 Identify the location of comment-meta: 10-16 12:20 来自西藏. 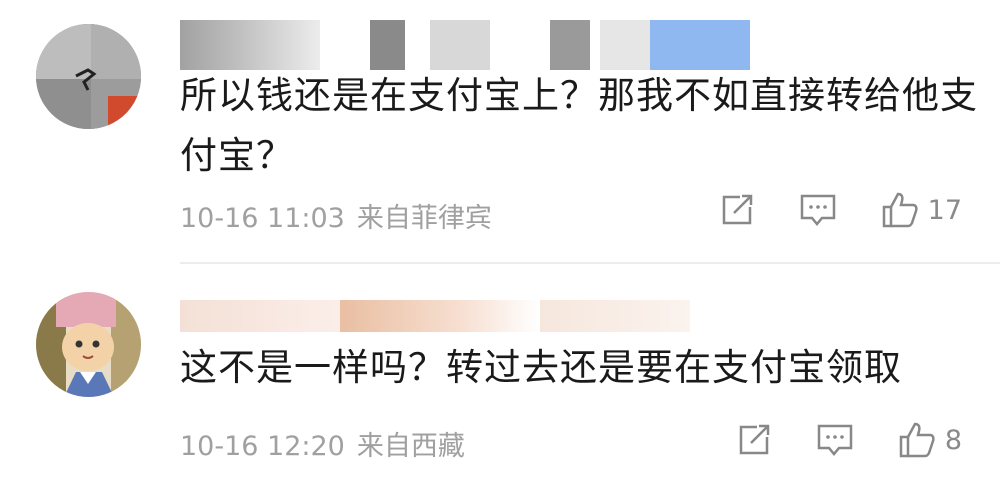
(322, 443).